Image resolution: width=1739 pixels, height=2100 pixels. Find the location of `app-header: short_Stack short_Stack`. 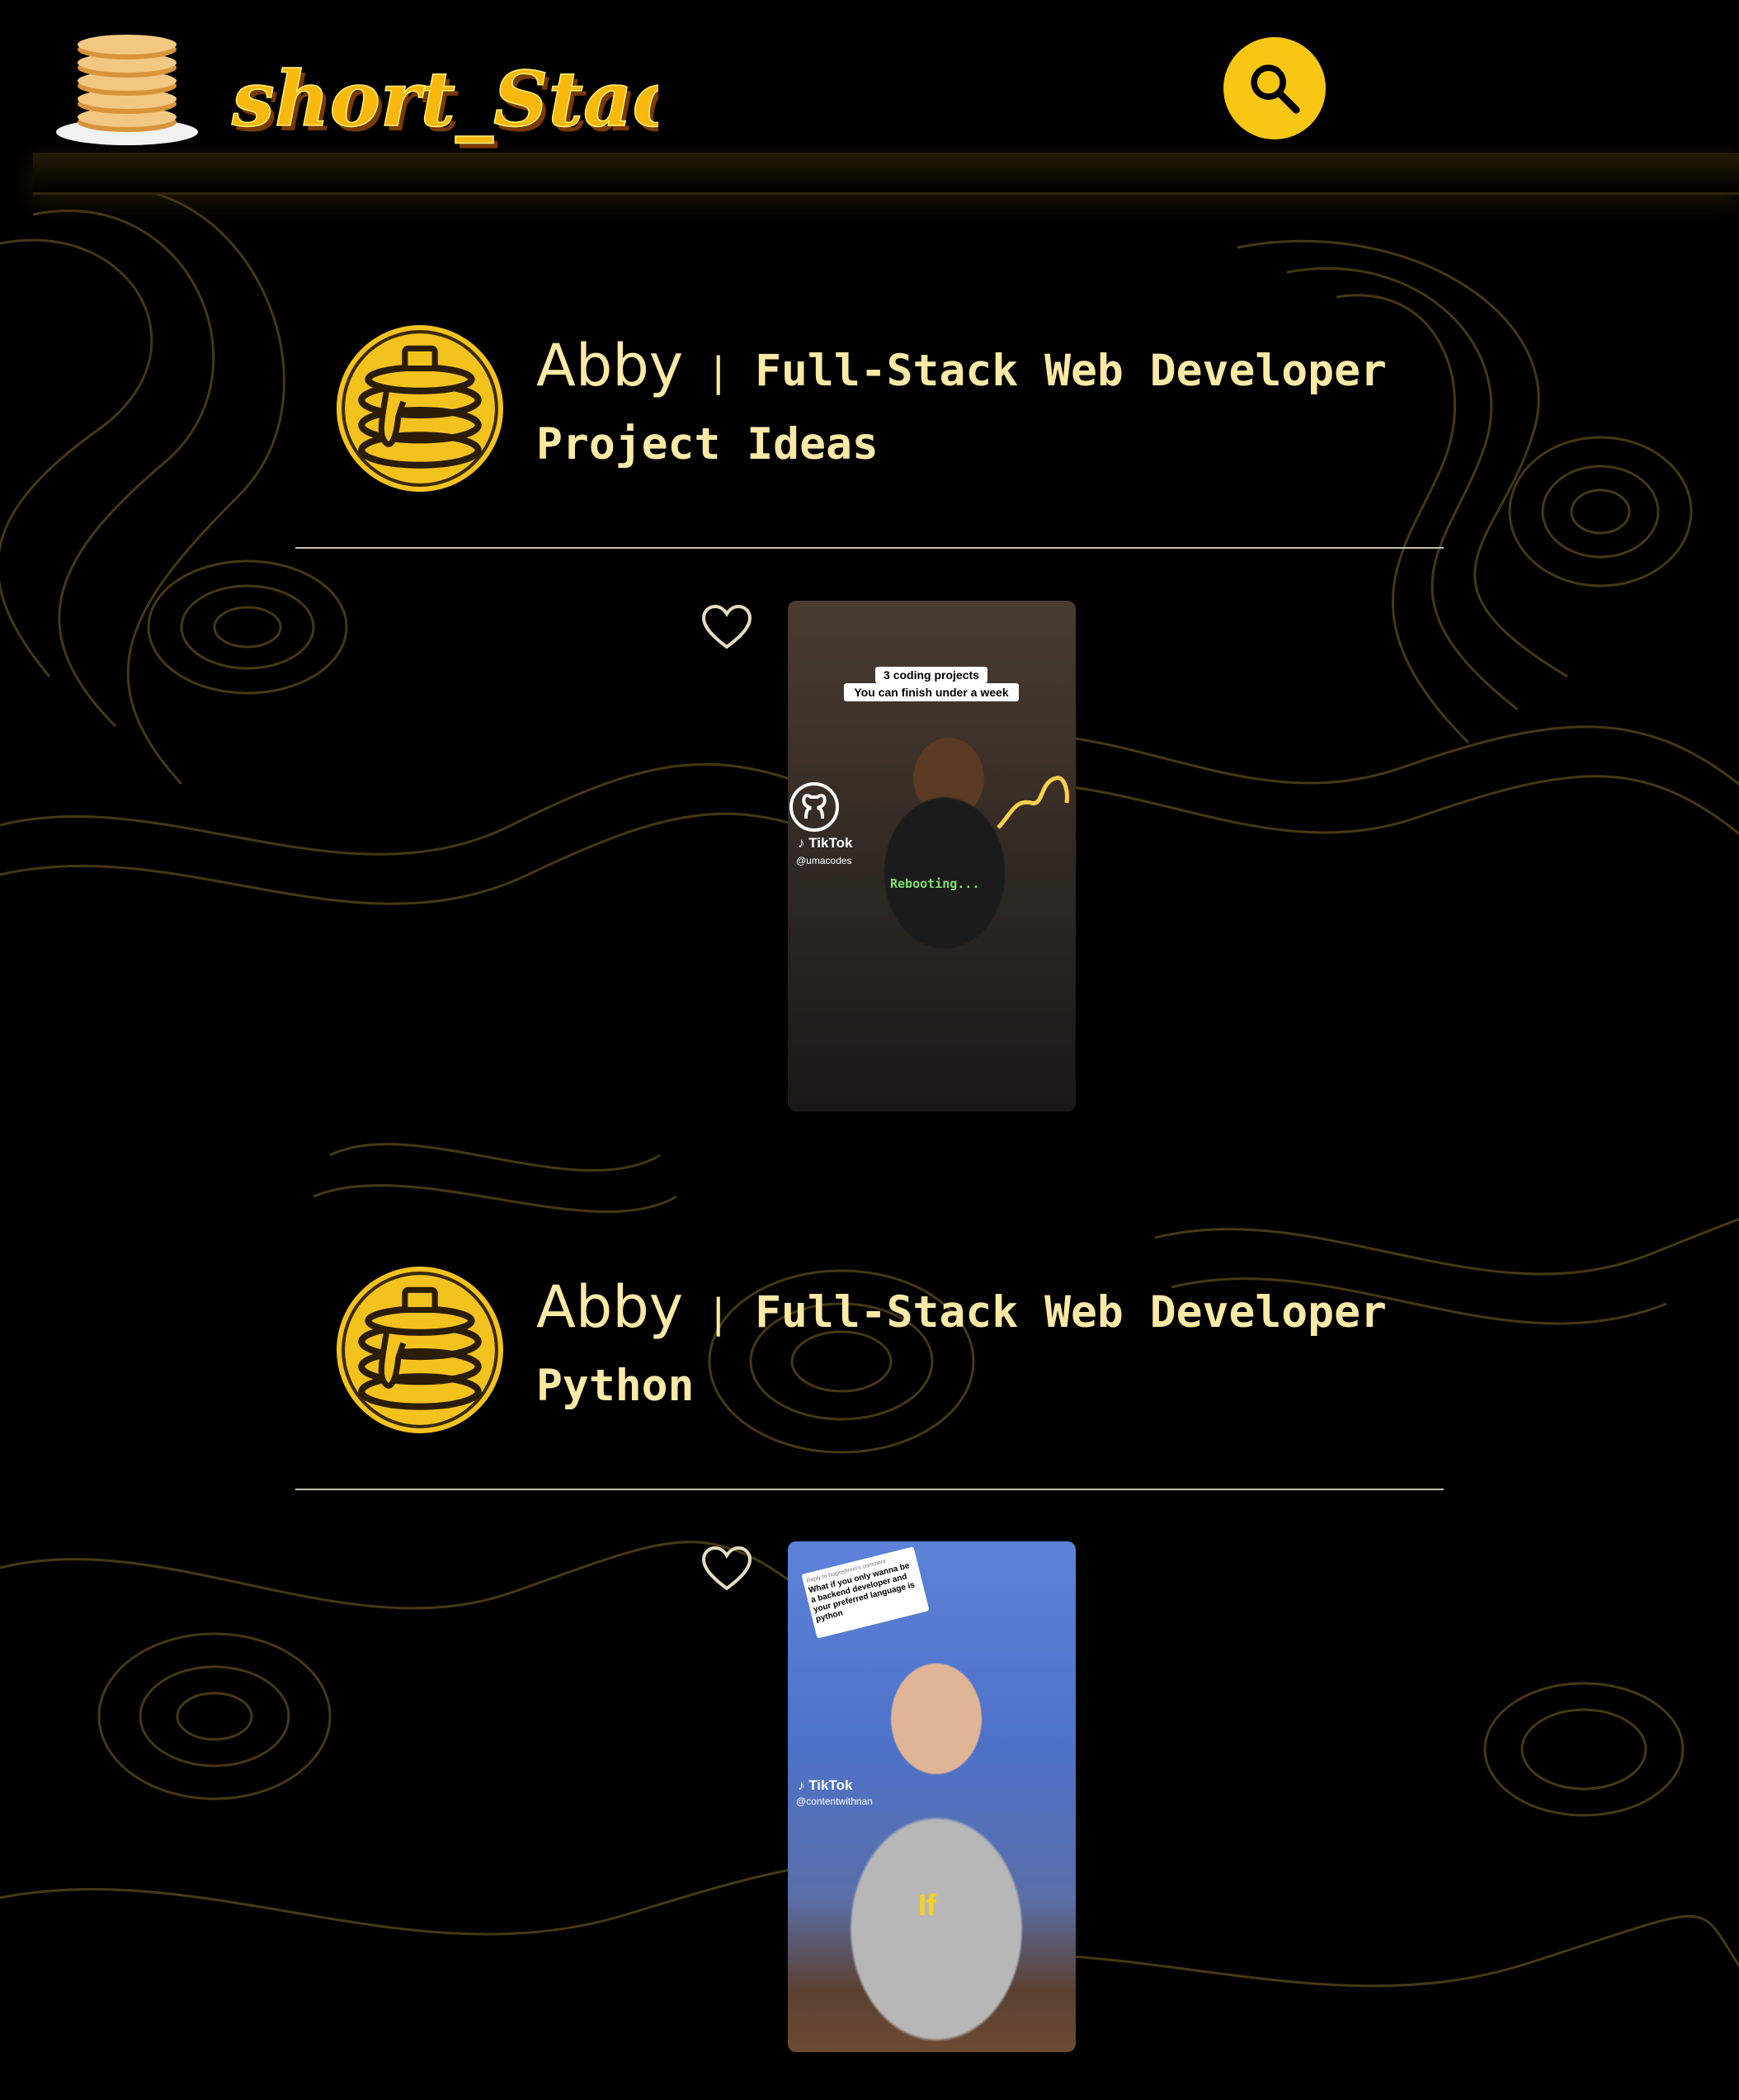

app-header: short_Stack short_Stack is located at coordinates (869, 97).